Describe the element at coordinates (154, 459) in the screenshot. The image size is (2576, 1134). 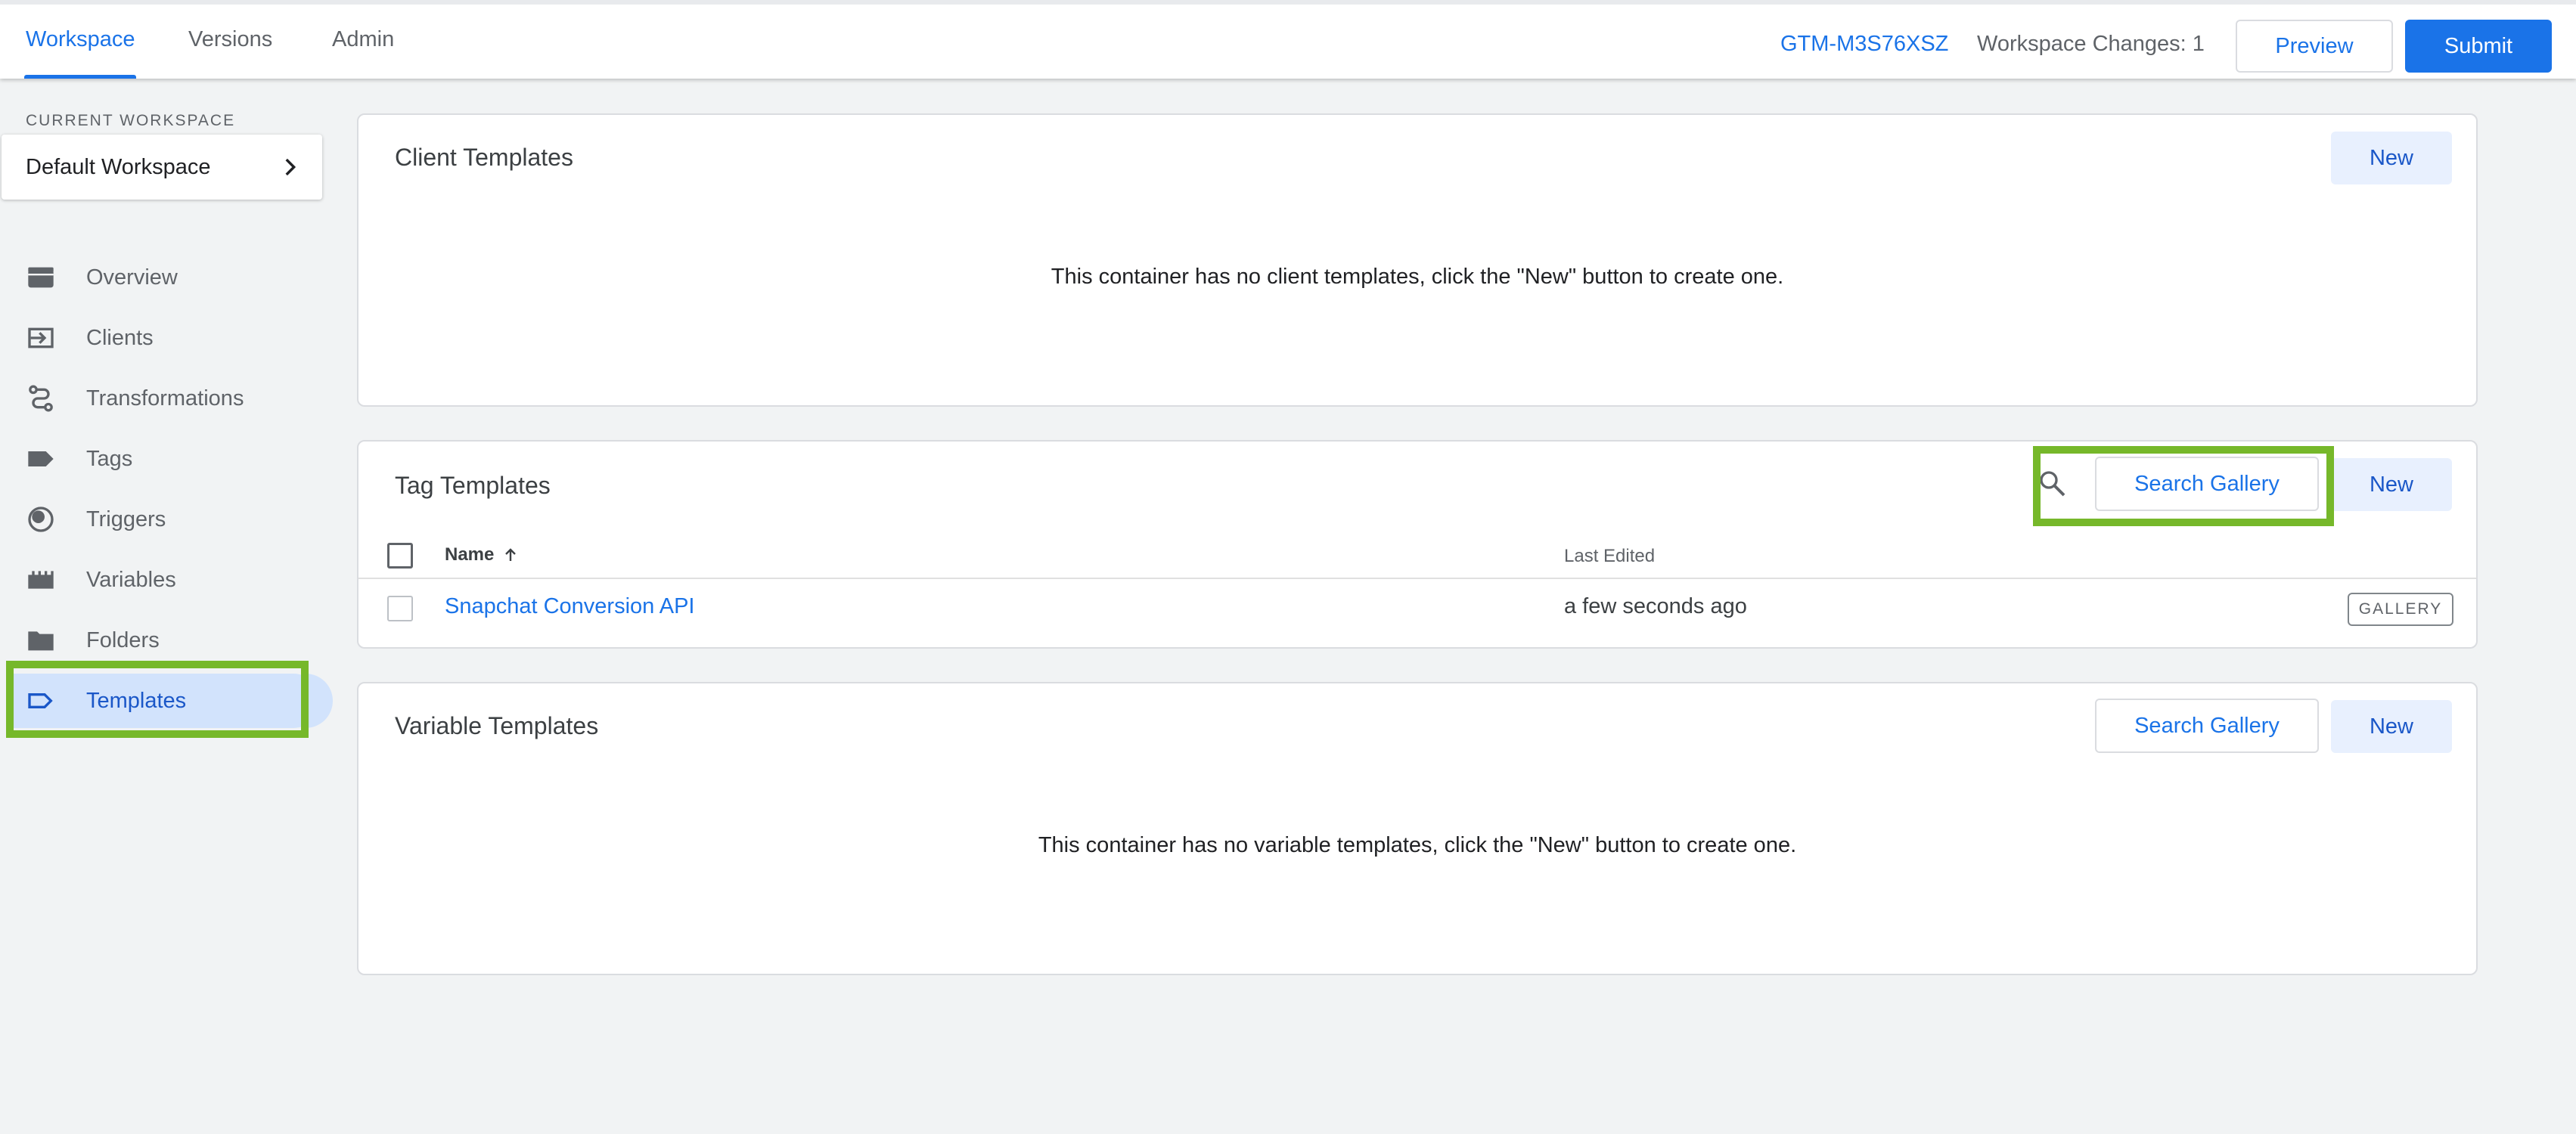
I see `sidebar-item-tags: Tags` at that location.